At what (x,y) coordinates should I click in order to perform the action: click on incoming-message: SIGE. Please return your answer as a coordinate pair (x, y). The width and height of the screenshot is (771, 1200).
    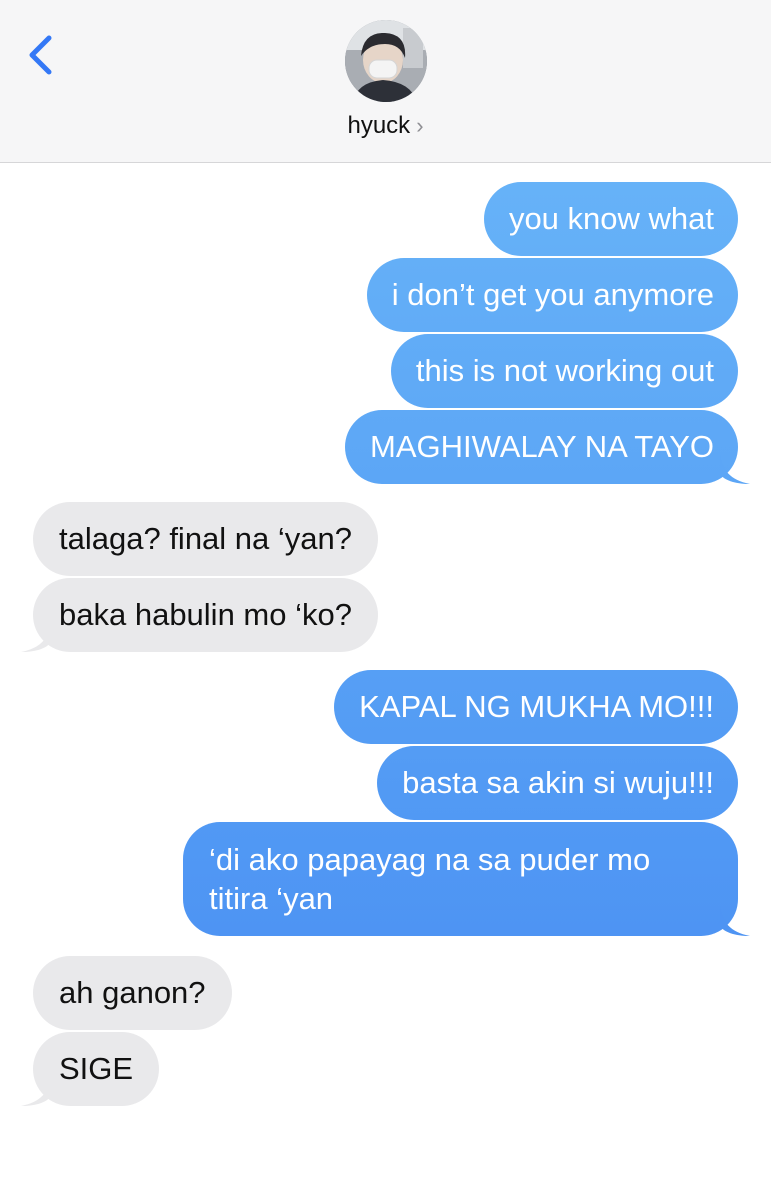
    Looking at the image, I should click on (90, 1069).